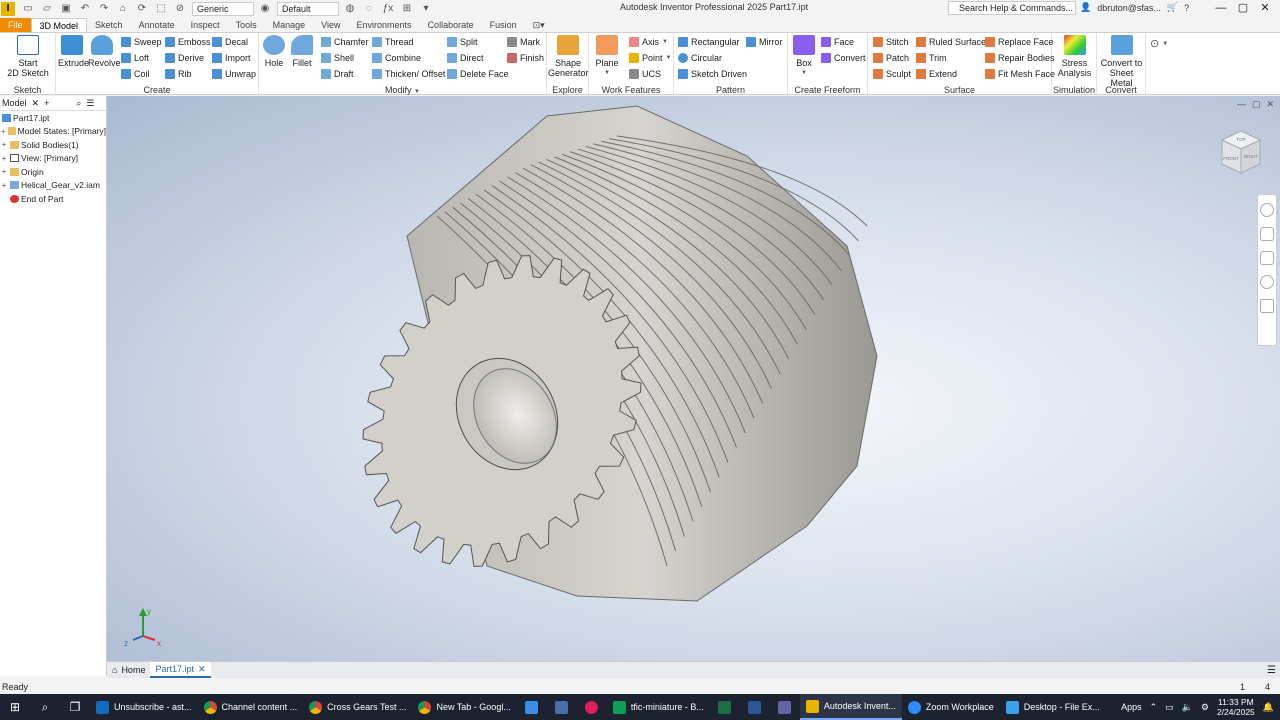 The width and height of the screenshot is (1280, 720). What do you see at coordinates (1267, 234) in the screenshot?
I see `pan-icon` at bounding box center [1267, 234].